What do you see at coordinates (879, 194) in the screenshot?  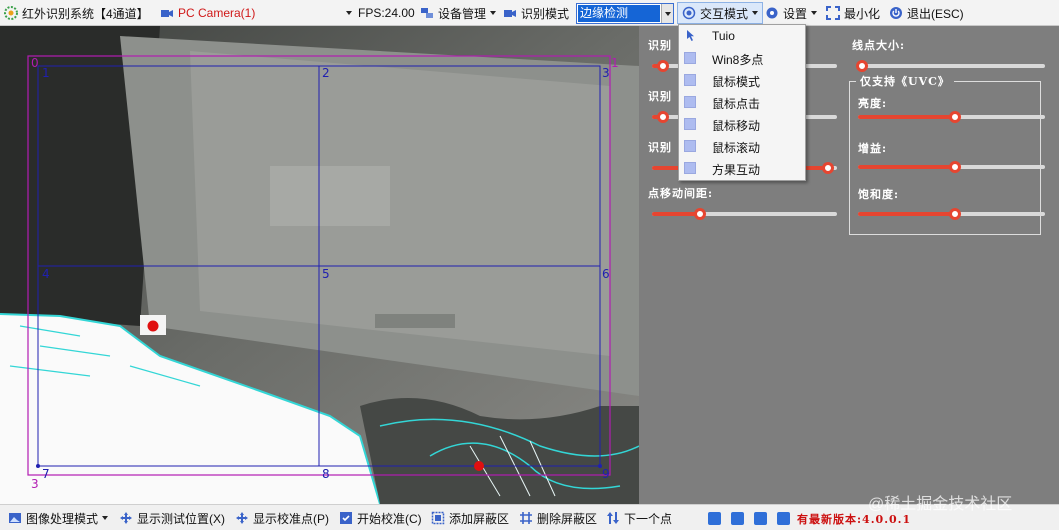 I see `saturation-label: 饱和度:` at bounding box center [879, 194].